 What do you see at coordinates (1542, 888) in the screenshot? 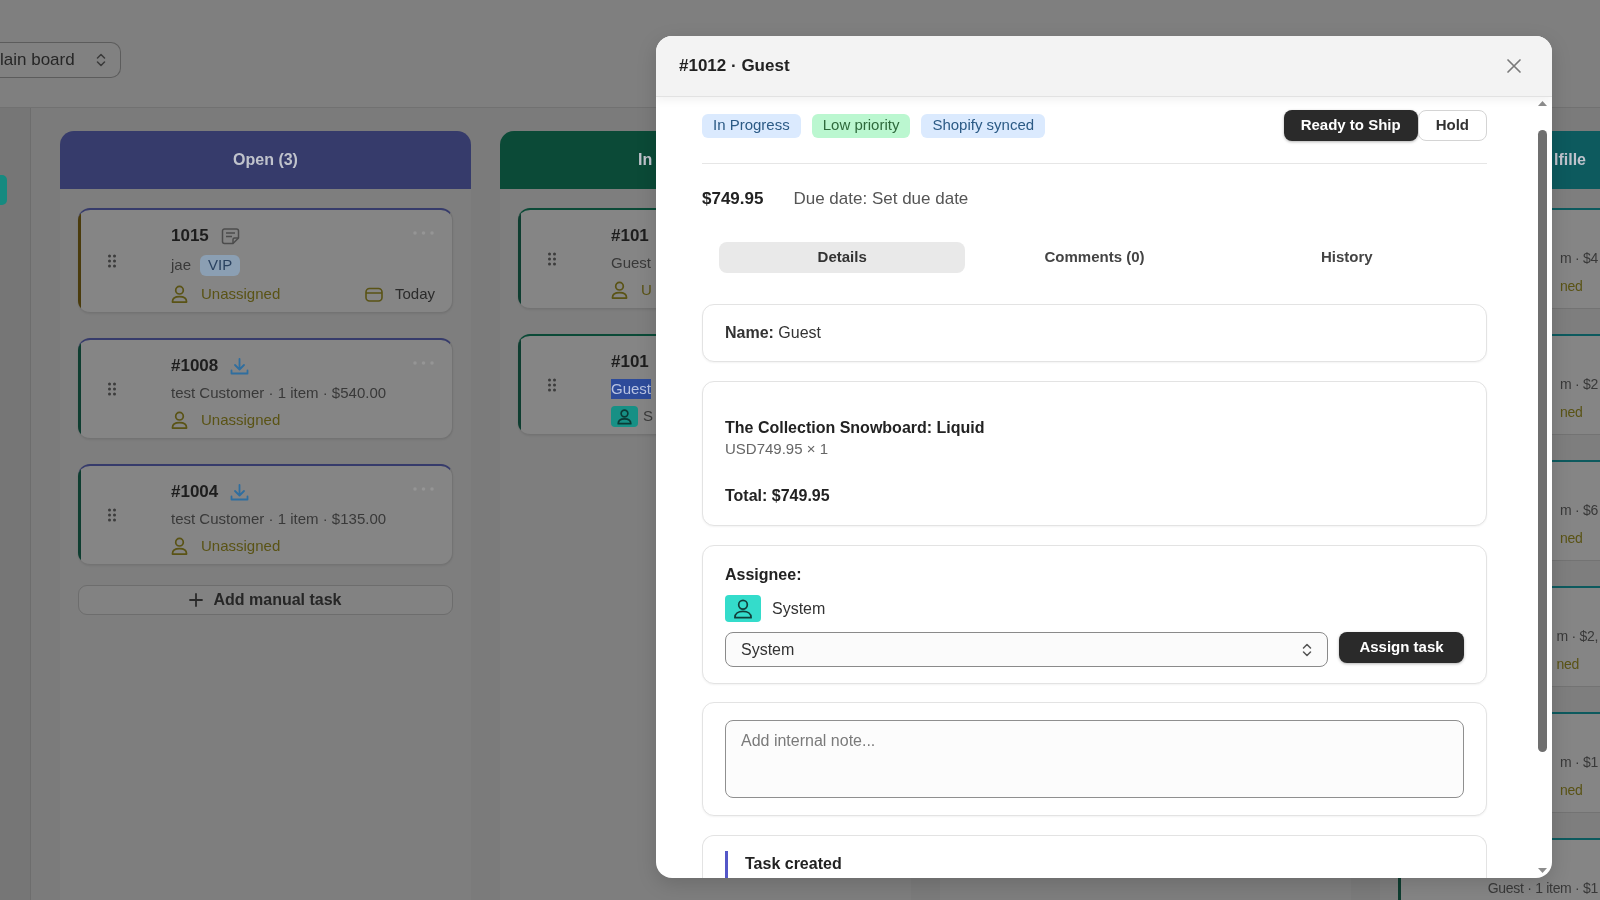
I see `customer-text: Guest · 1 item · $1` at bounding box center [1542, 888].